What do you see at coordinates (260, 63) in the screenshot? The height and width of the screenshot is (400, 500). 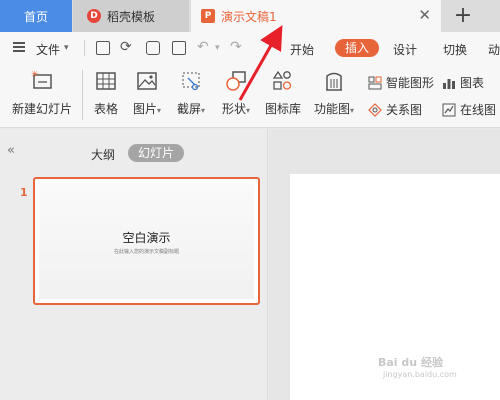 I see `annotation-arrow` at bounding box center [260, 63].